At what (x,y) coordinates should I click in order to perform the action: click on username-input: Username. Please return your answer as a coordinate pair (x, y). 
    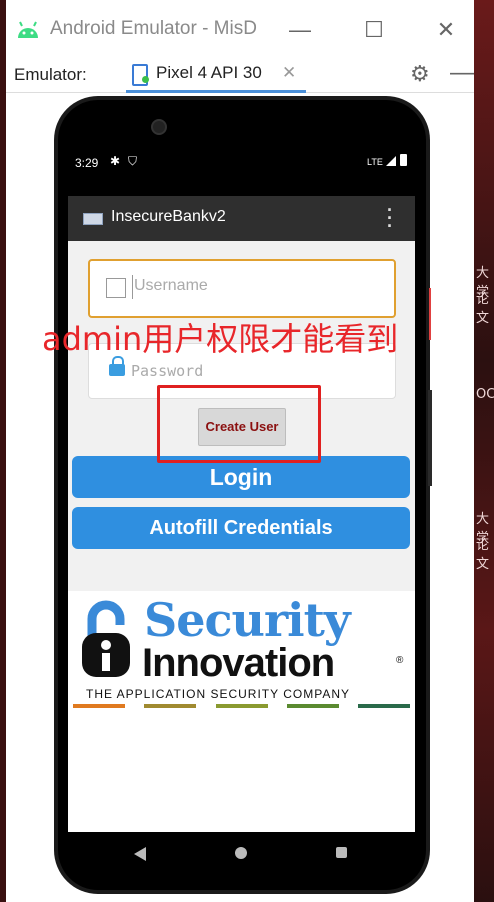
    Looking at the image, I should click on (242, 288).